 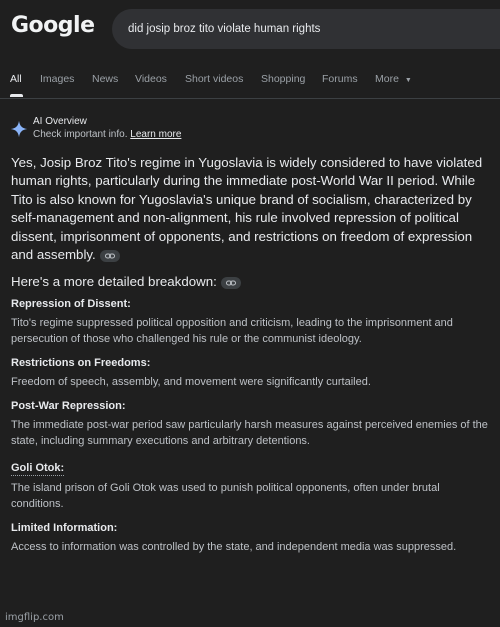 I want to click on google-logo: Google, so click(x=53, y=25).